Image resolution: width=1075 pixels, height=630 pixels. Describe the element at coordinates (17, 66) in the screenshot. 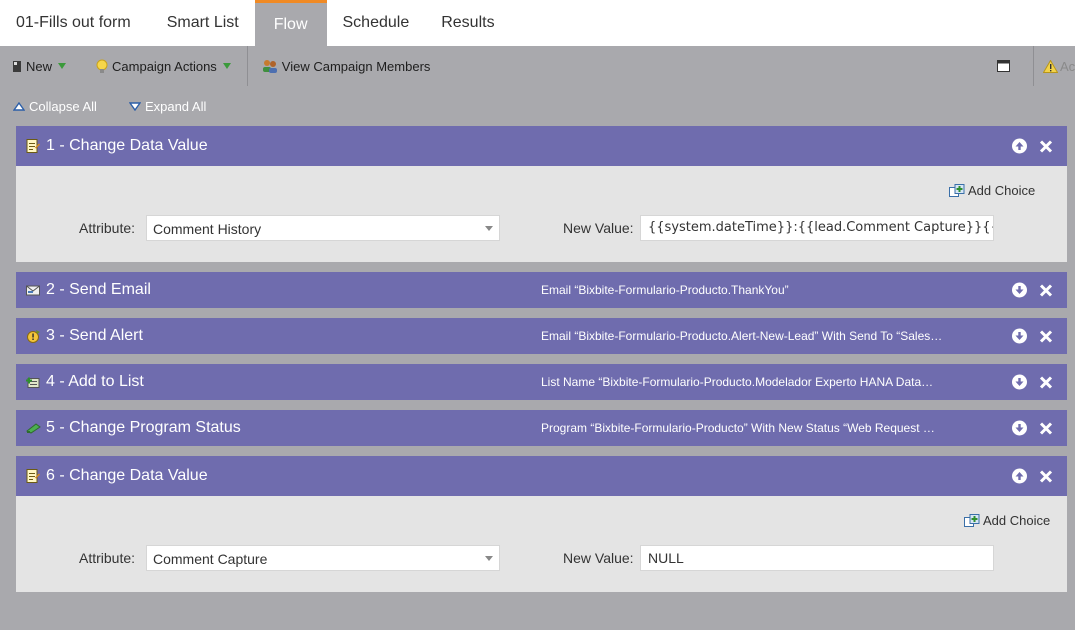

I see `document-icon` at that location.